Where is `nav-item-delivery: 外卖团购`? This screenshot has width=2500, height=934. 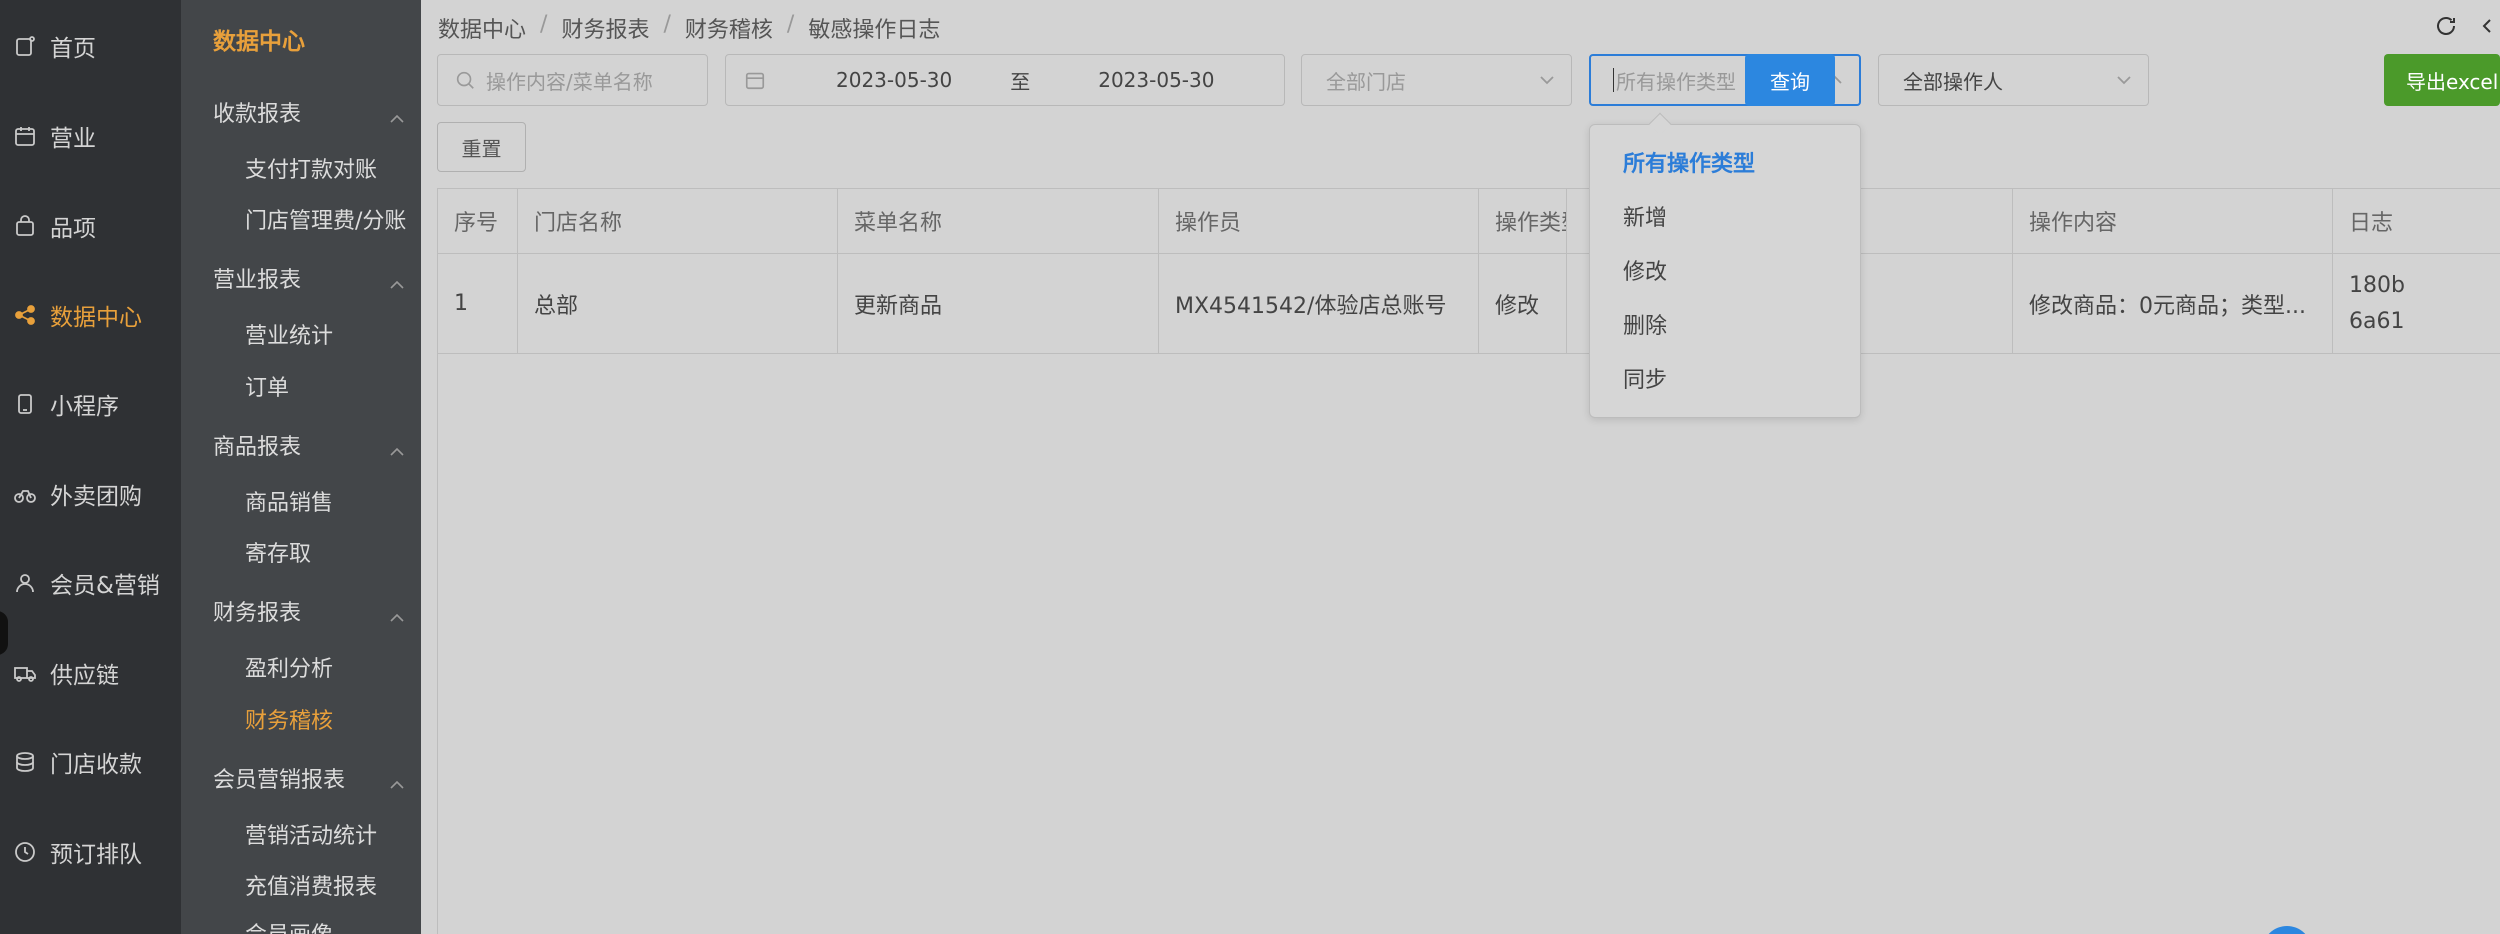
nav-item-delivery: 外卖团购 is located at coordinates (90, 494).